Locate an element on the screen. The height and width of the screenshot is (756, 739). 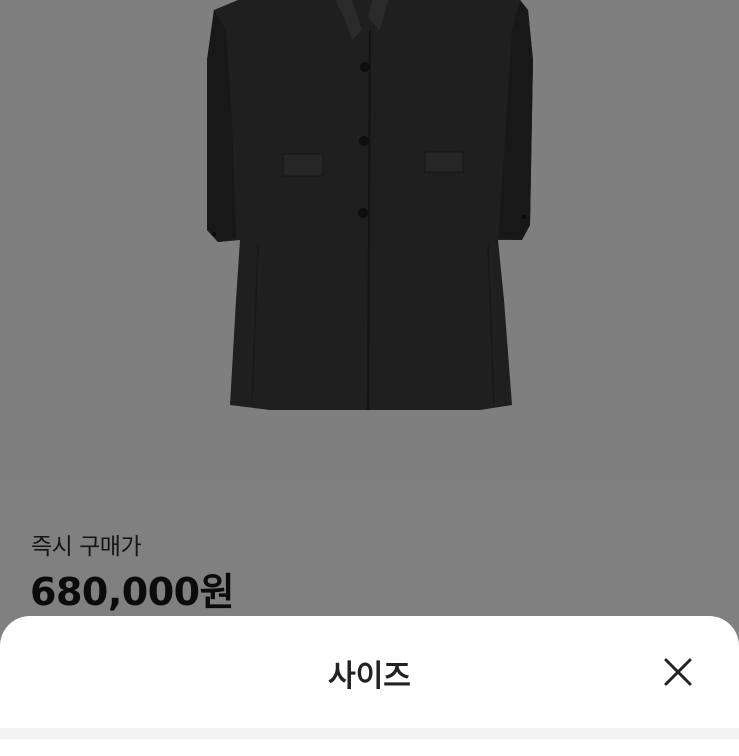
price-value: 680,000원 is located at coordinates (132, 592).